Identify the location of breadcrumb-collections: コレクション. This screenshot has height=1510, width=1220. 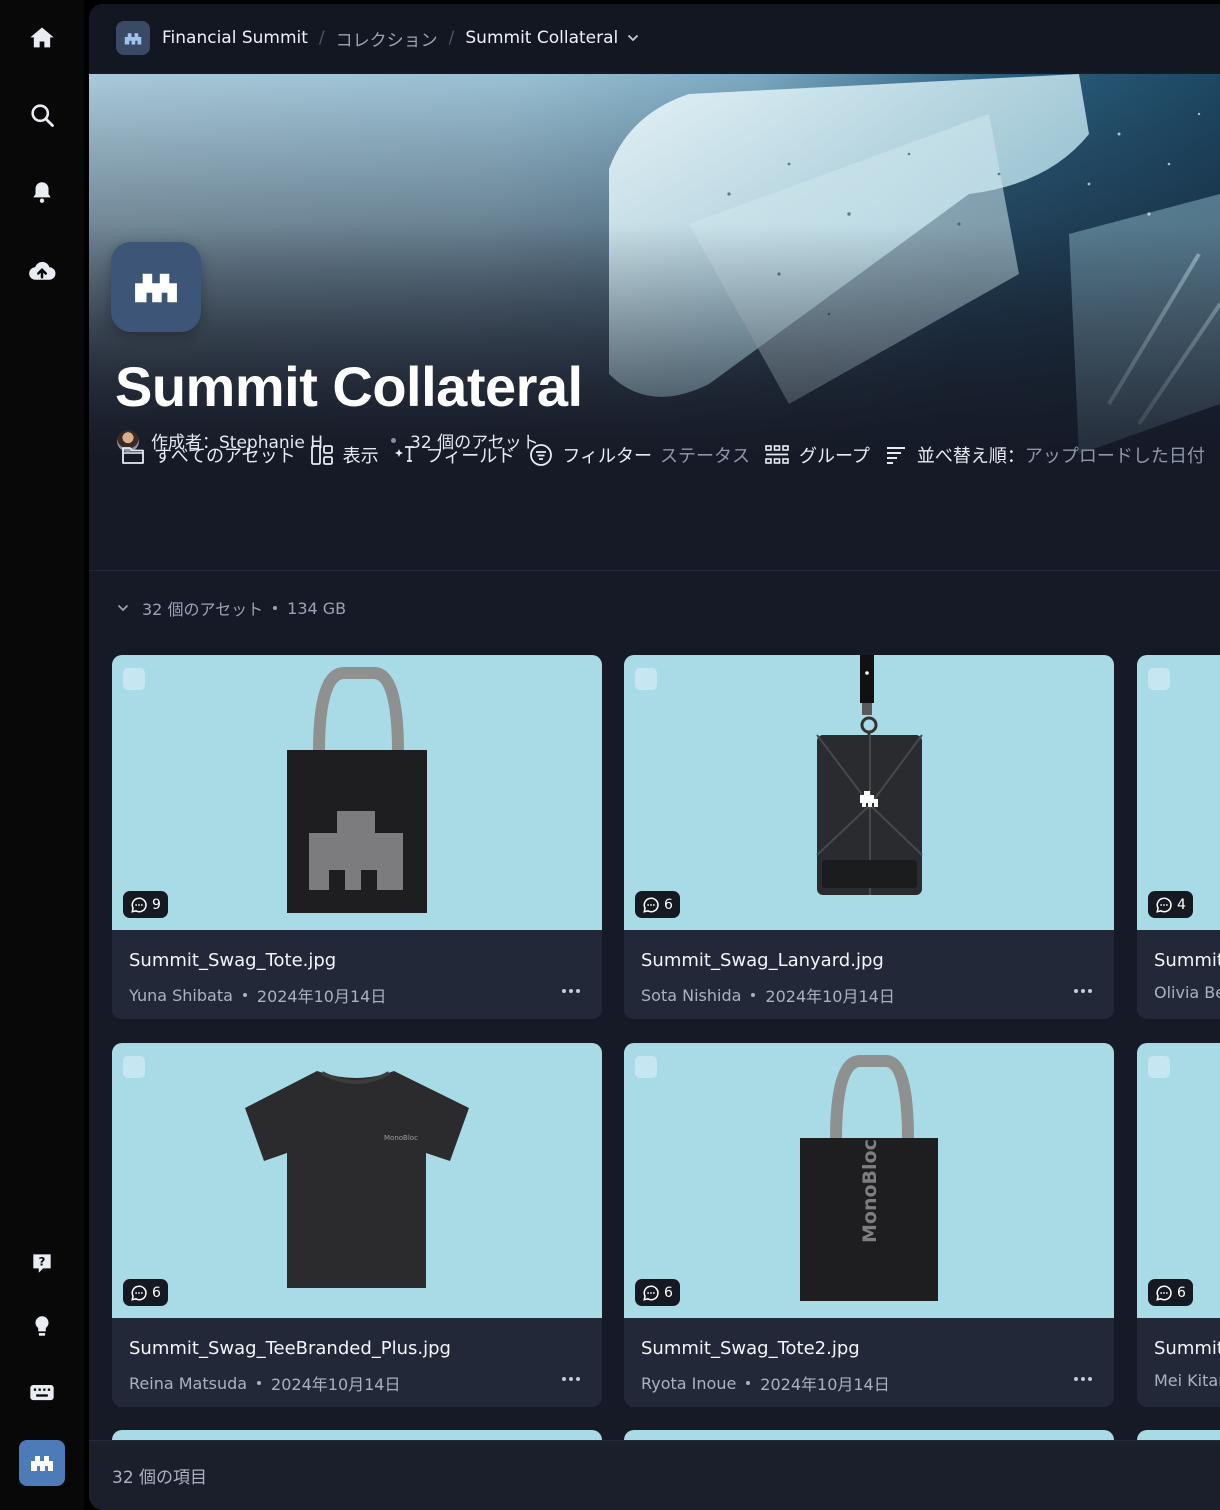
(387, 38).